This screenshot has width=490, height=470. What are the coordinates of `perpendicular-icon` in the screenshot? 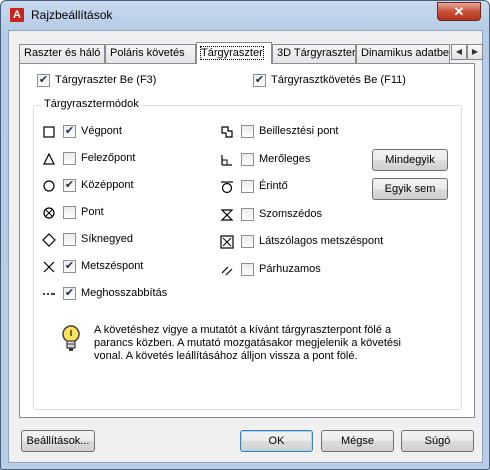 It's located at (226, 160).